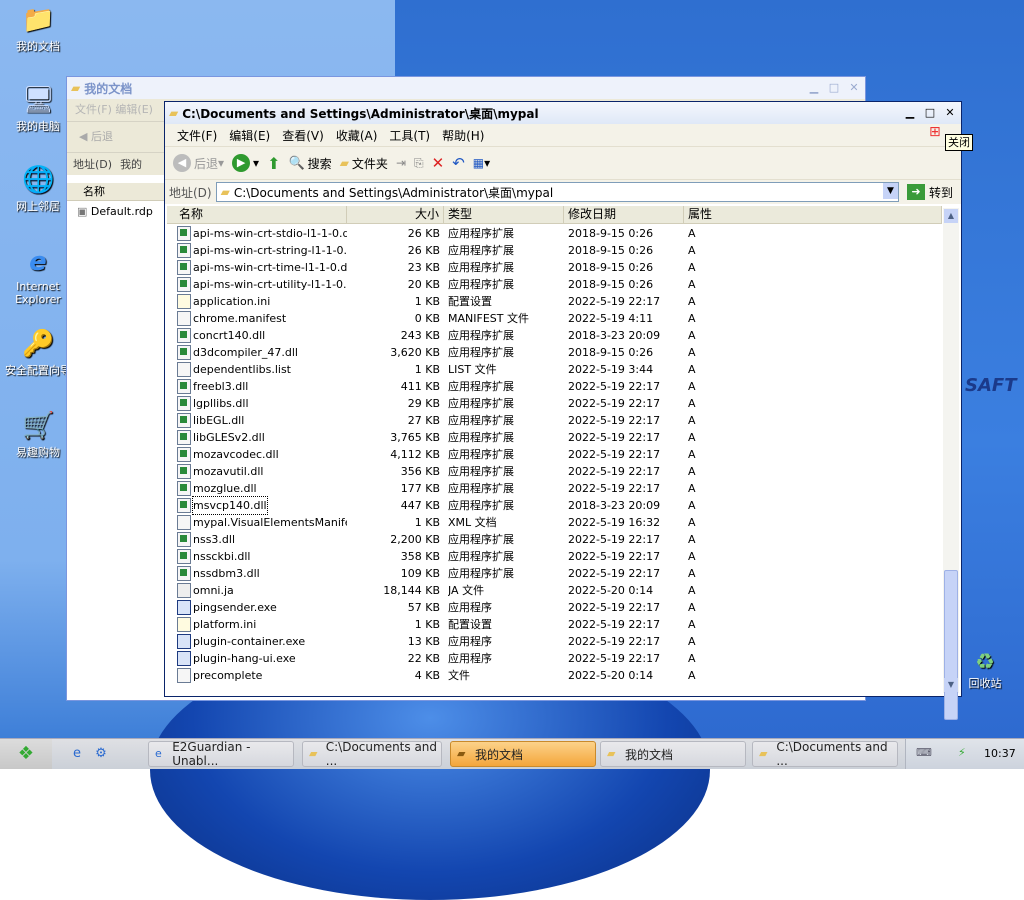  Describe the element at coordinates (813, 214) in the screenshot. I see `column-header-attributes: 属性` at that location.